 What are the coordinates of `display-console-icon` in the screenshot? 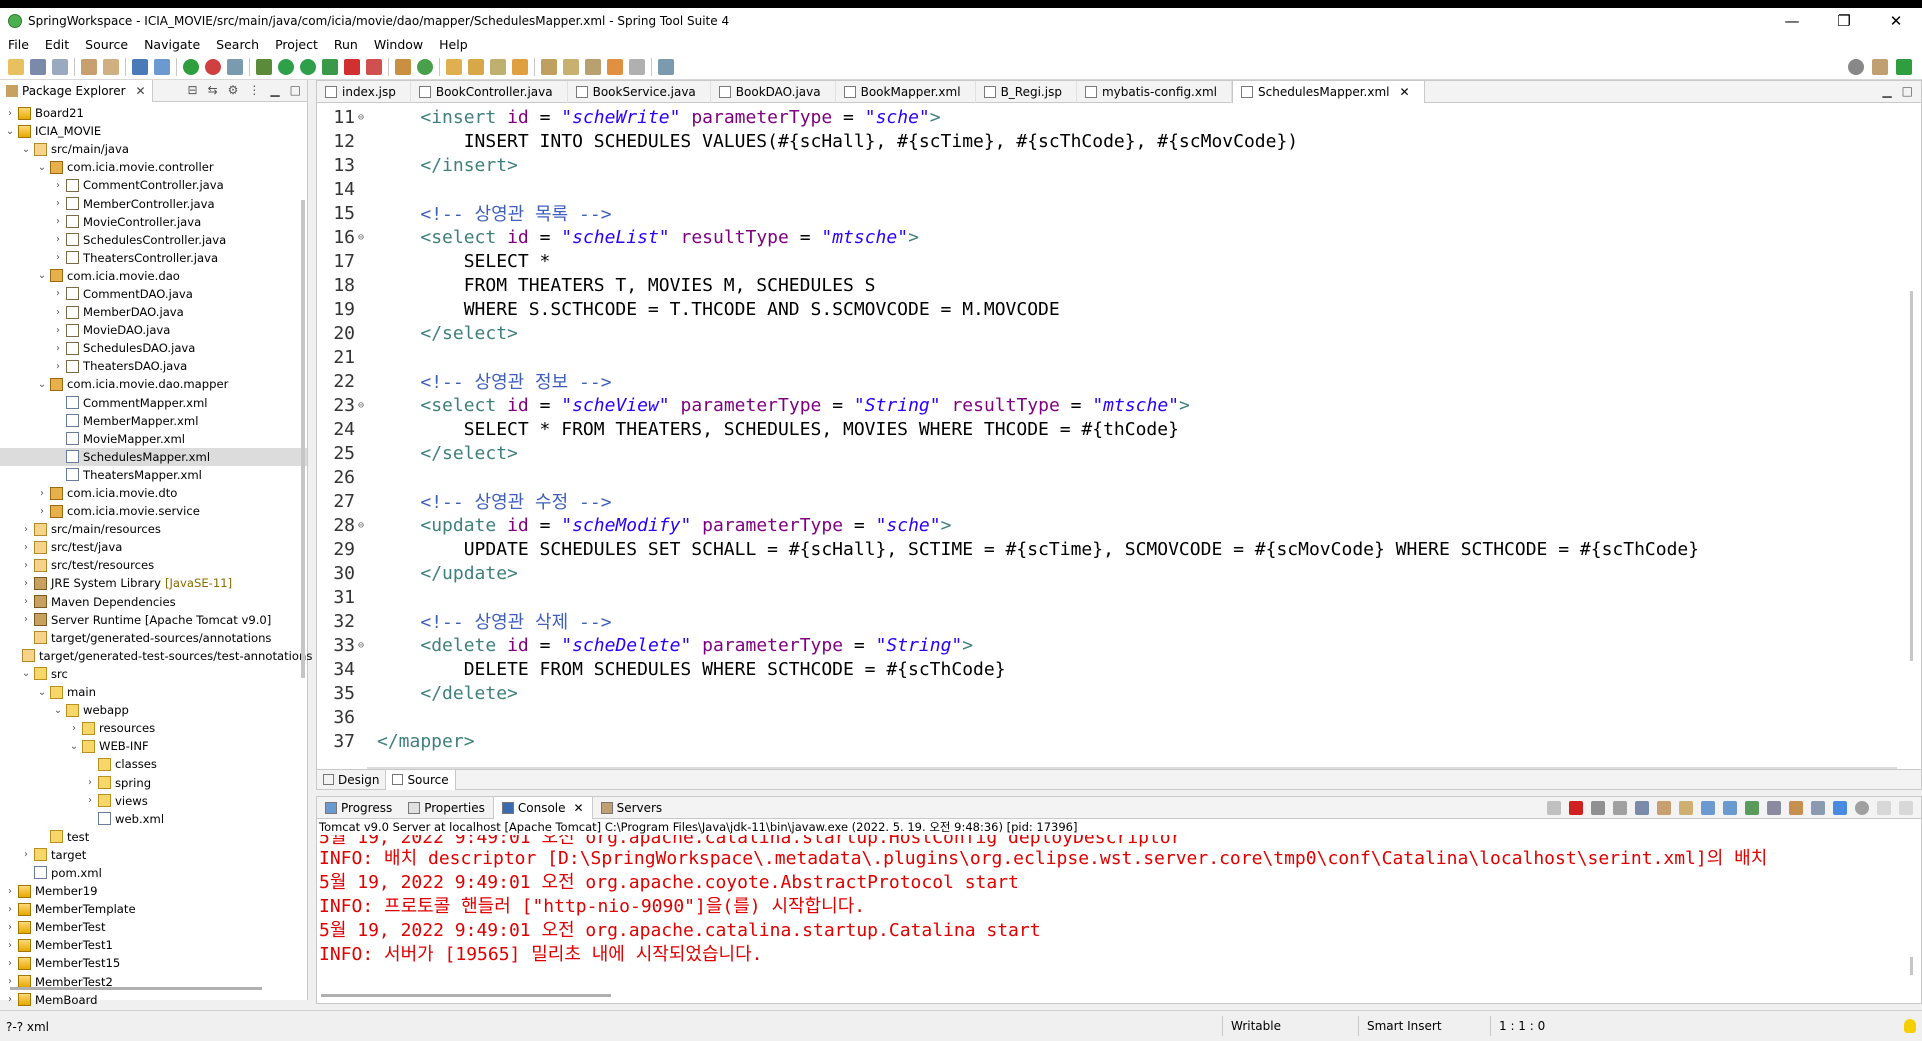 It's located at (1774, 808).